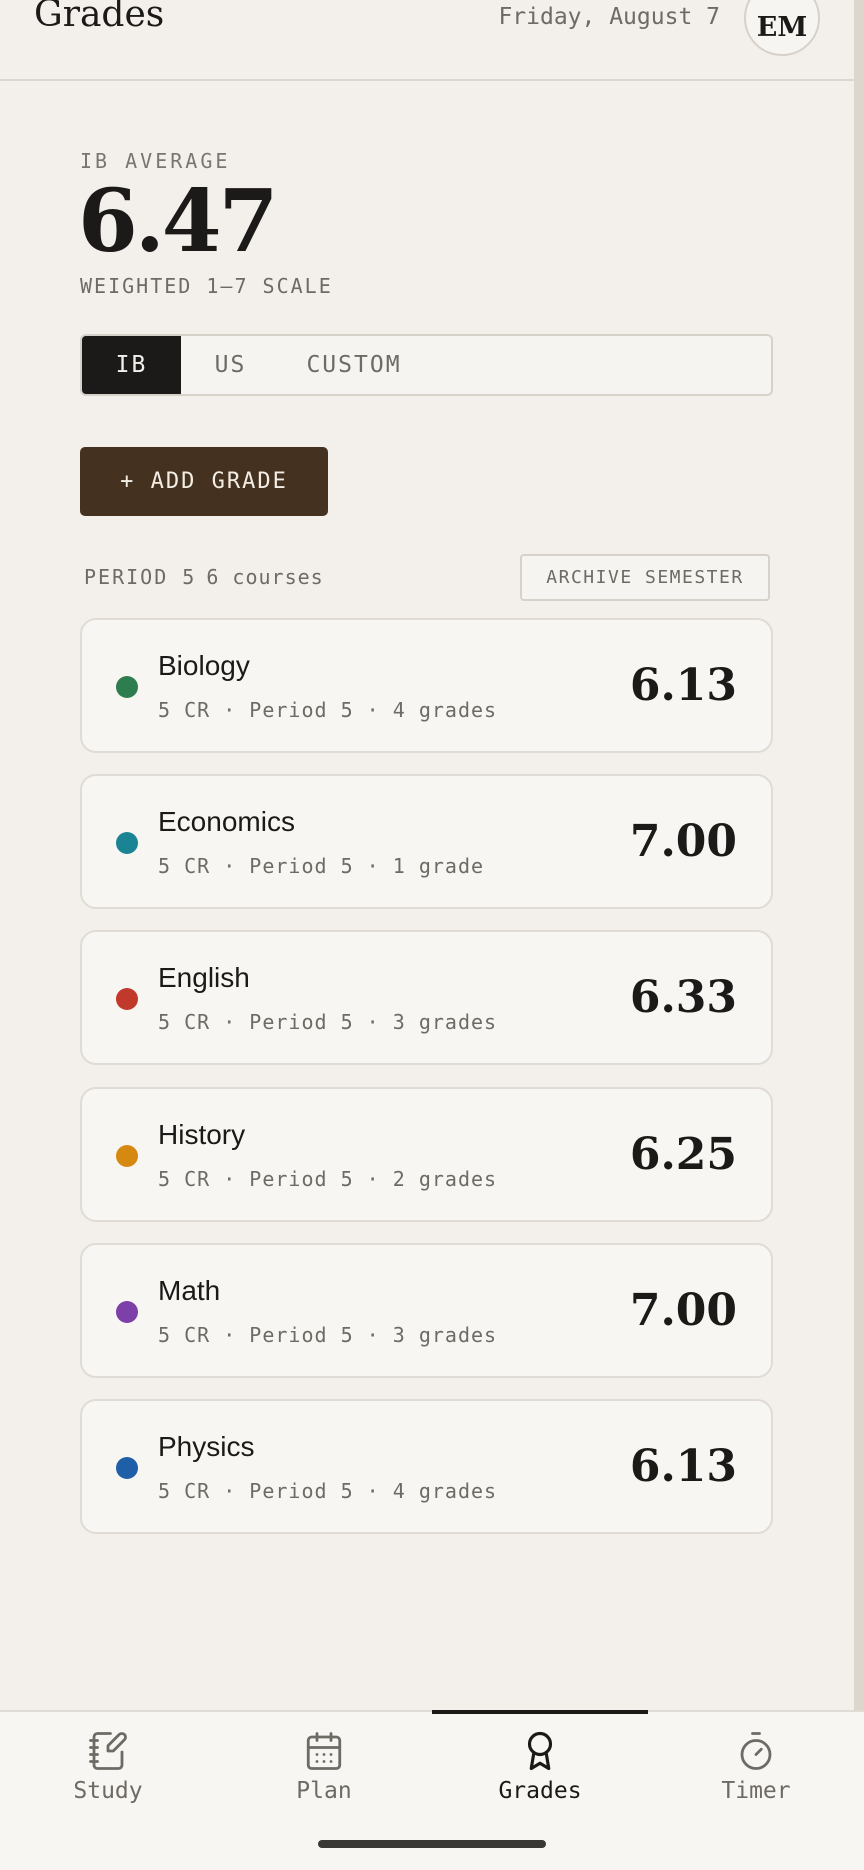 The height and width of the screenshot is (1870, 864). Describe the element at coordinates (683, 1154) in the screenshot. I see `course-grade: 6.25` at that location.